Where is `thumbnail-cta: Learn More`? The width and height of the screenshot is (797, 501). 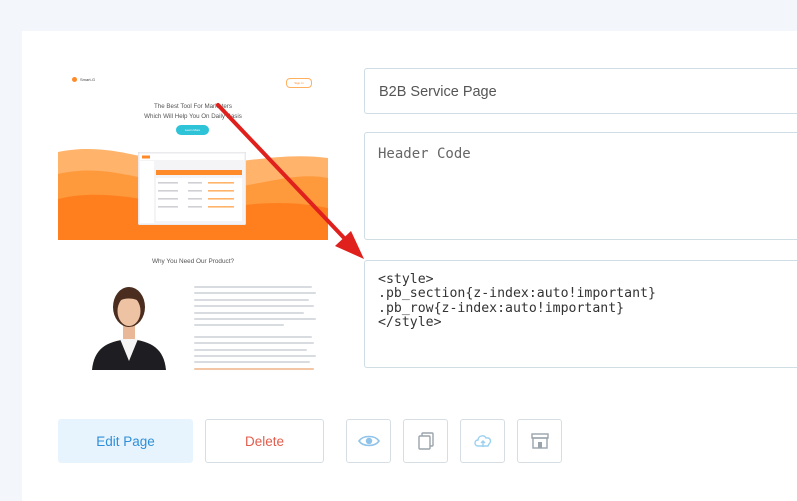
thumbnail-cta: Learn More is located at coordinates (192, 130).